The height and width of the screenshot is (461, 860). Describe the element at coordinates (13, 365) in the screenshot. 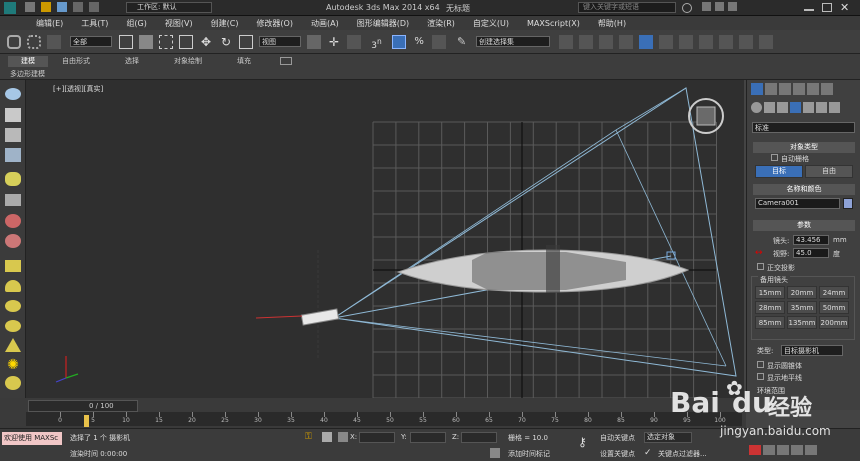

I see `sun-icon: ✺` at that location.